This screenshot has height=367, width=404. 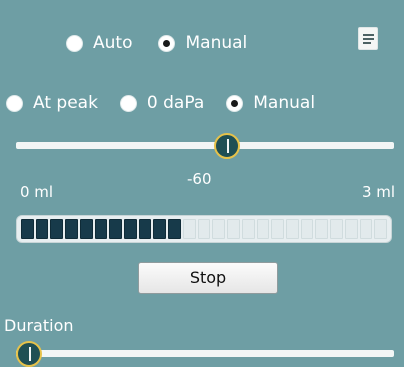 I want to click on radio-manual-pressure-label: Manual, so click(x=284, y=103).